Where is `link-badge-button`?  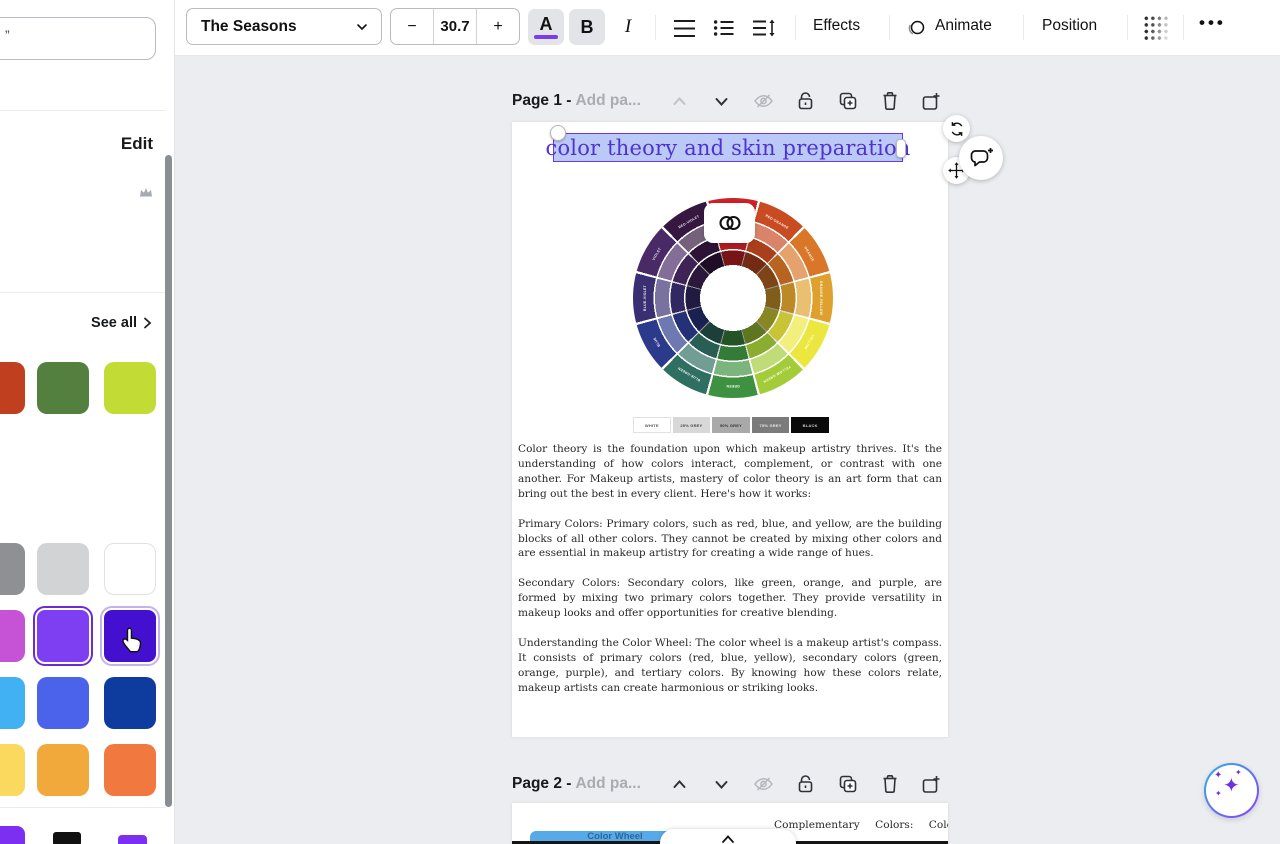 link-badge-button is located at coordinates (729, 223).